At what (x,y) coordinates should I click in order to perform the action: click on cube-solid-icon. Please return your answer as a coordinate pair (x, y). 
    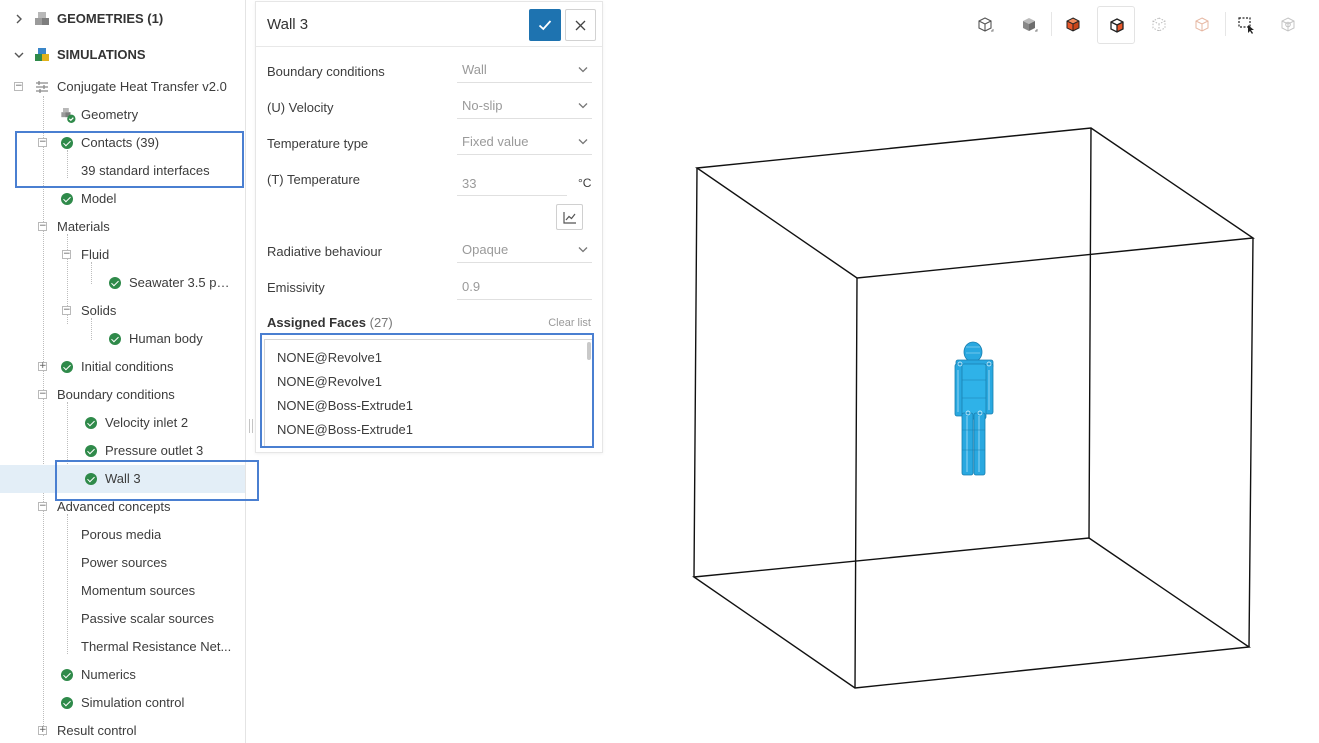
    Looking at the image, I should click on (1030, 25).